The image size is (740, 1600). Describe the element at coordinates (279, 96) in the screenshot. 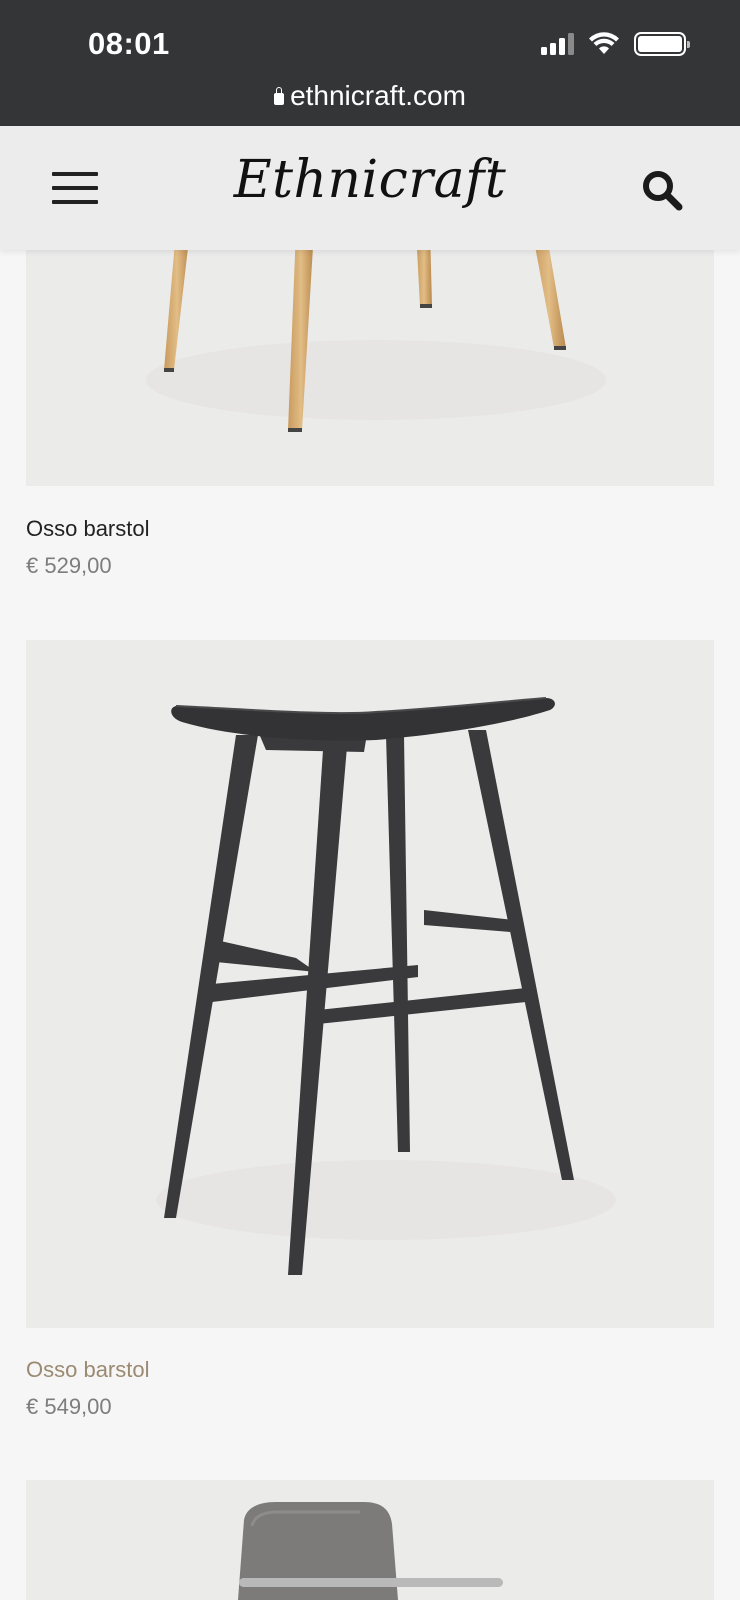

I see `lock-icon` at that location.